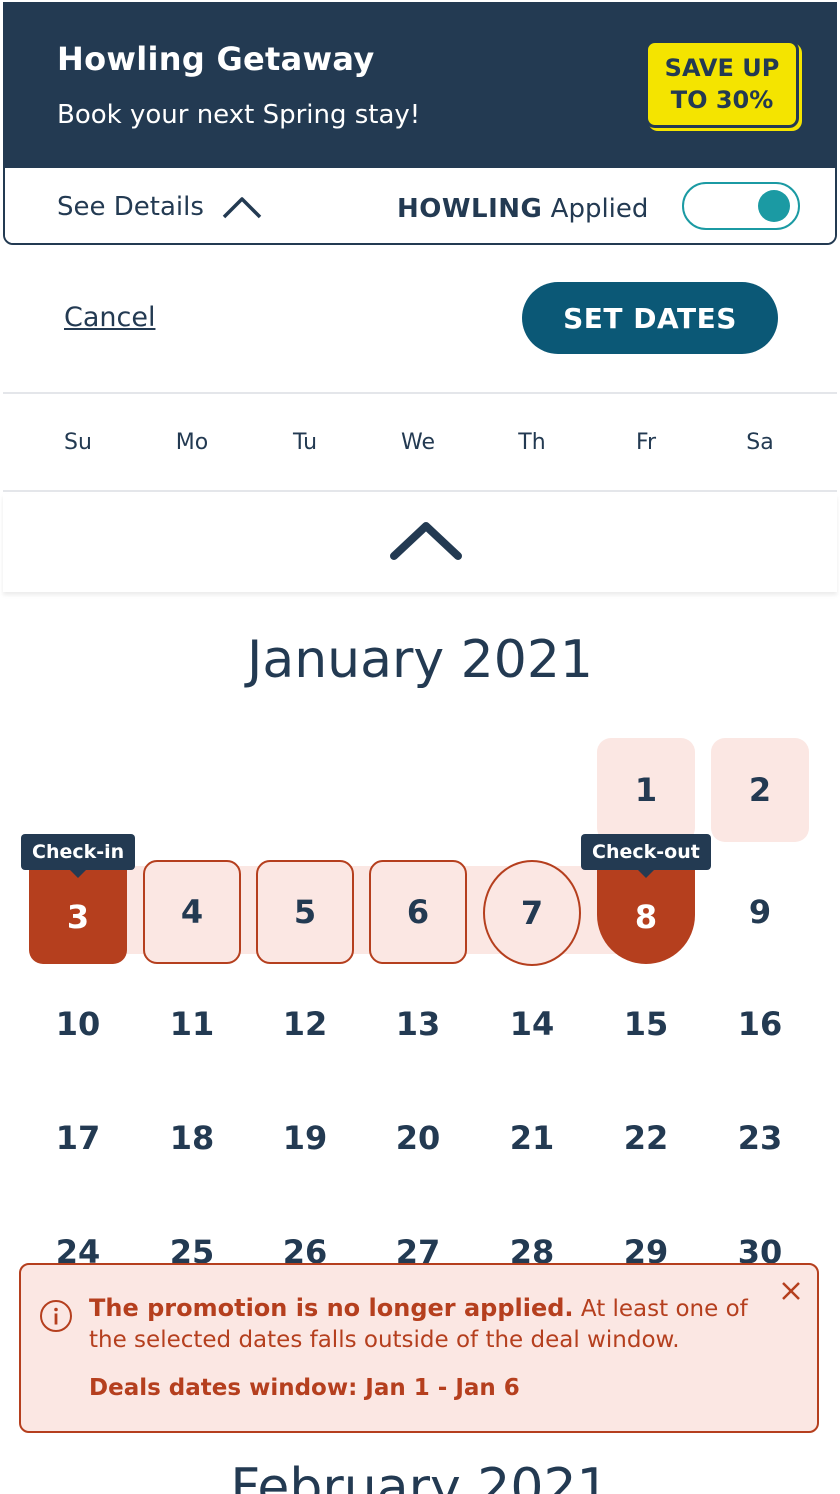 The width and height of the screenshot is (840, 1494). What do you see at coordinates (741, 206) in the screenshot?
I see `promo-toggle` at bounding box center [741, 206].